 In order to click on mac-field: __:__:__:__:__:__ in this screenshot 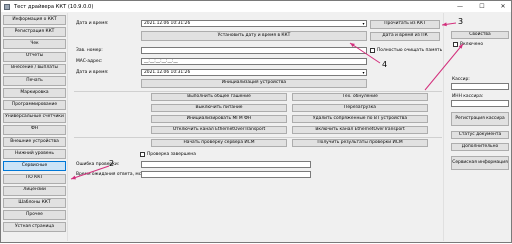, I will do `click(254, 61)`.